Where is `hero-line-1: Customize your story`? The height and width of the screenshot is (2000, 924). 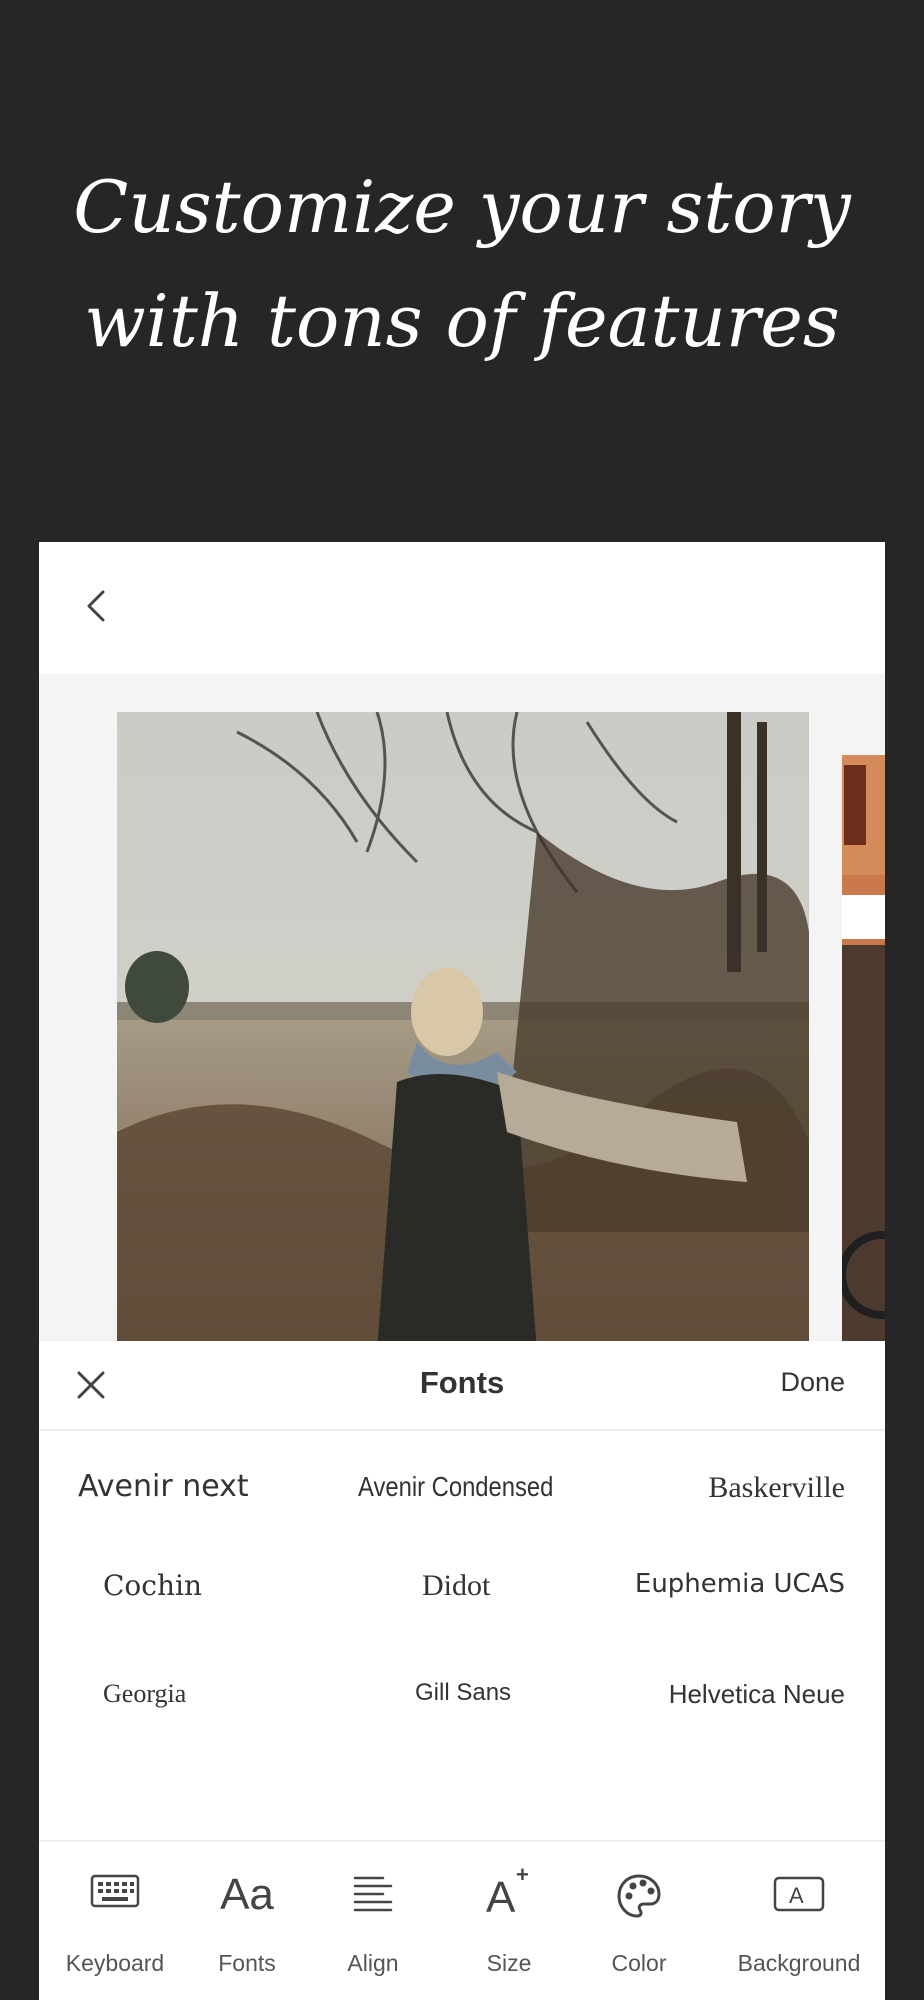
hero-line-1: Customize your story is located at coordinates (462, 207).